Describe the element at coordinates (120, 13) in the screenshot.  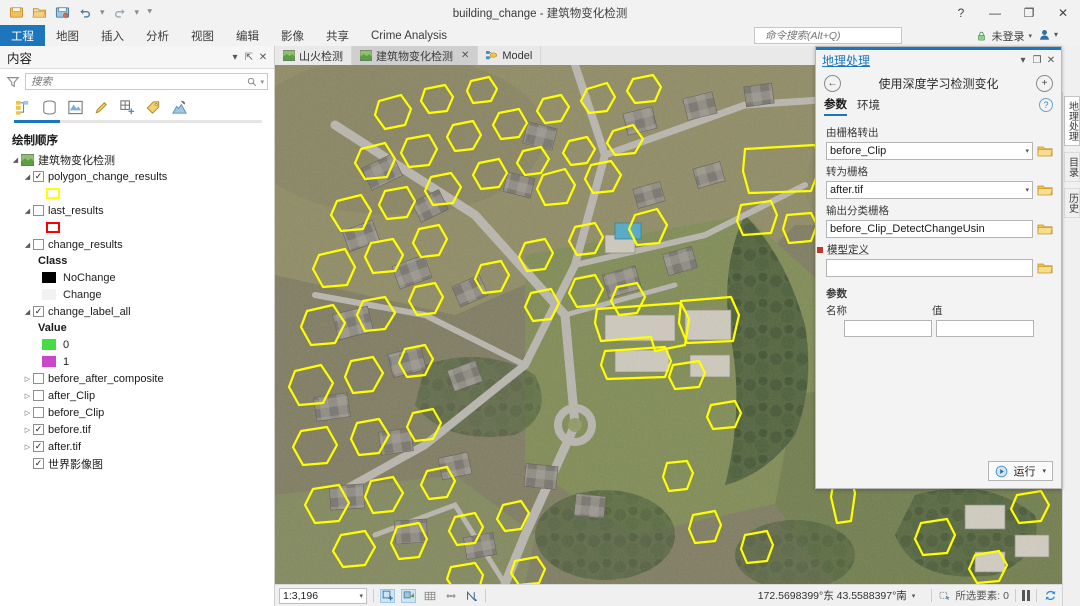
I see `redo-icon` at that location.